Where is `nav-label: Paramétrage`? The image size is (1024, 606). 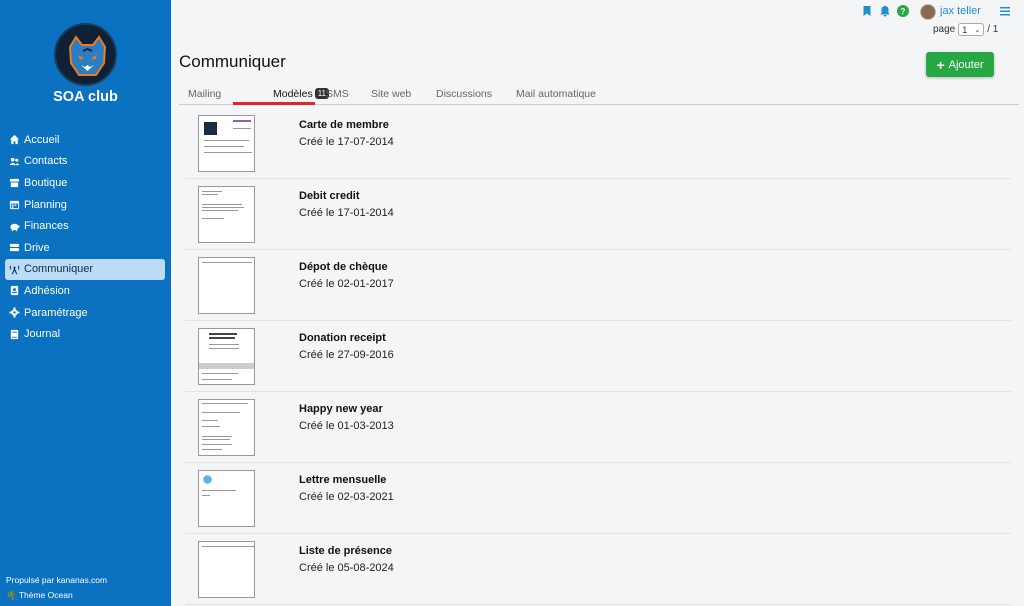 nav-label: Paramétrage is located at coordinates (56, 312).